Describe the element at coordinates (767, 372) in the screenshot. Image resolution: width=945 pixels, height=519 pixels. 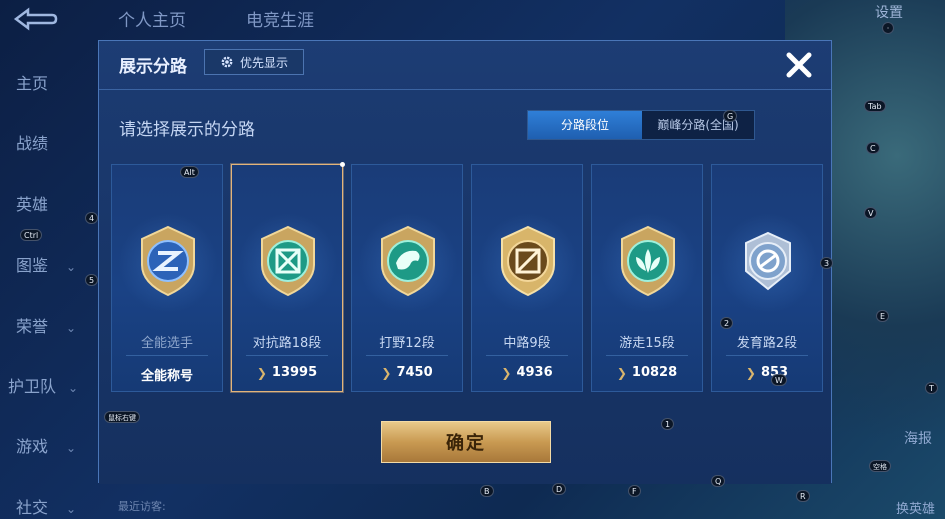
I see `lane-score: ❯ 853` at that location.